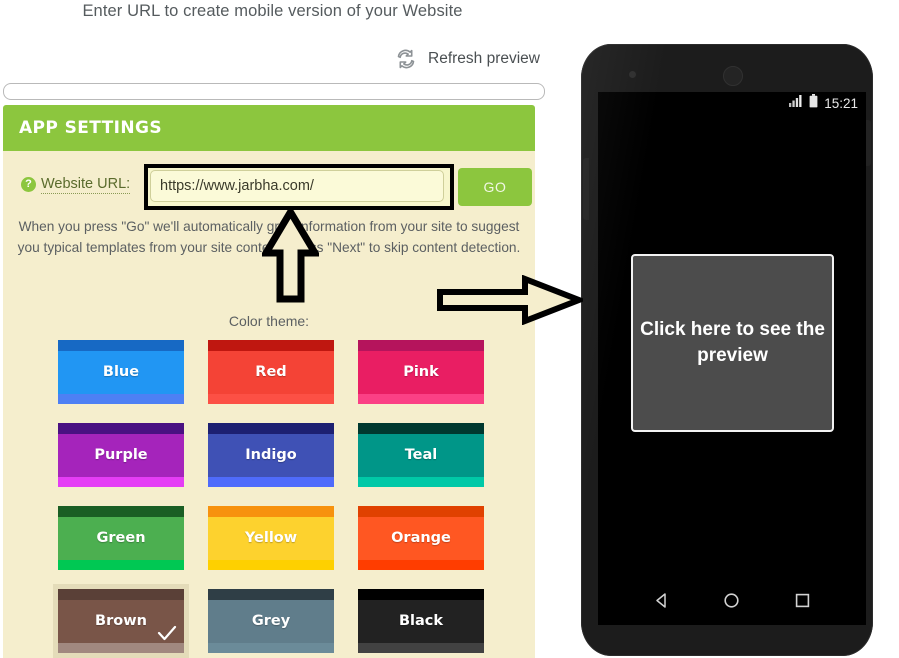 Image resolution: width=899 pixels, height=658 pixels. I want to click on preview-placeholder-label: Click here to see the preview, so click(732, 342).